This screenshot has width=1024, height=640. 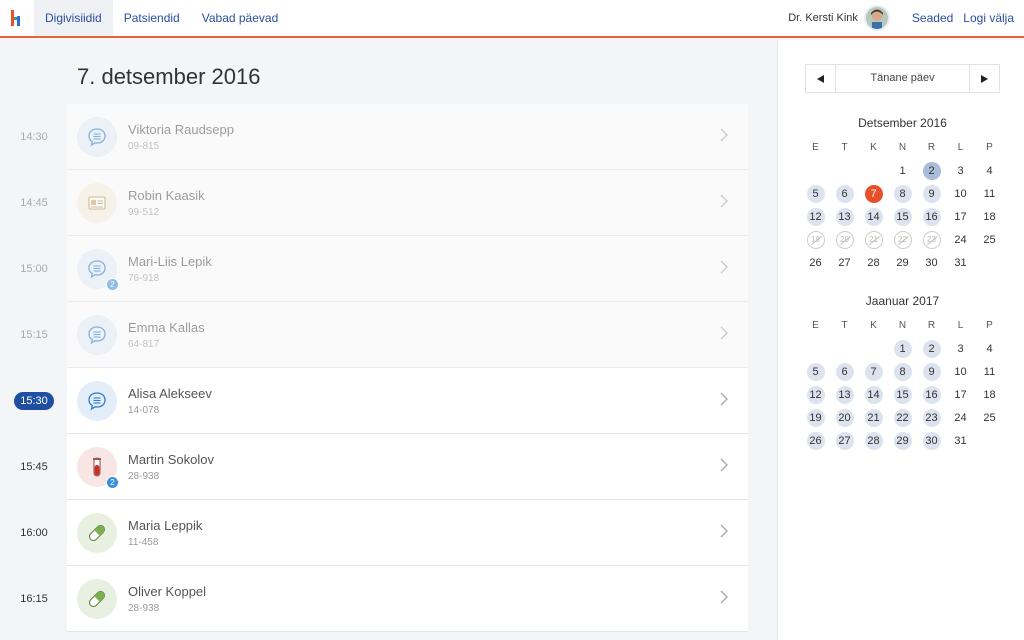 I want to click on patient-name: Viktoria Raudsepp, so click(x=181, y=129).